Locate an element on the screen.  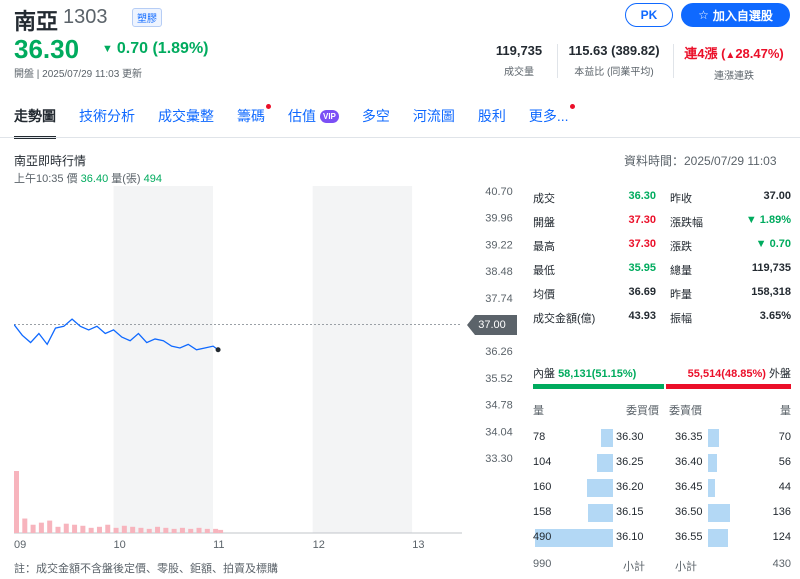
quote-row: 成交 36.30 昨收 37.00 is located at coordinates (662, 198).